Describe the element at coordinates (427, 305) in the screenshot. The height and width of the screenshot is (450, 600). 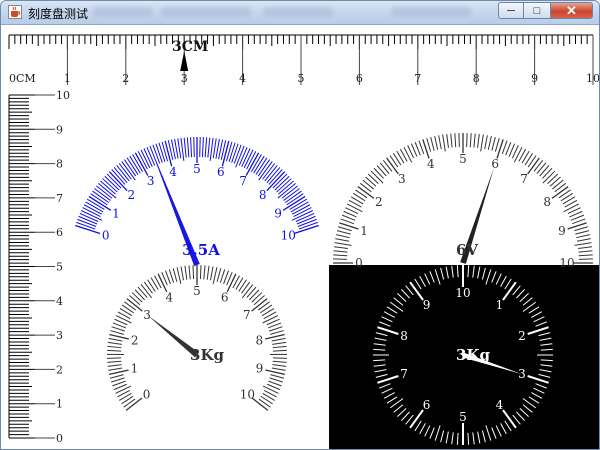
I see `gauge-label: 9` at that location.